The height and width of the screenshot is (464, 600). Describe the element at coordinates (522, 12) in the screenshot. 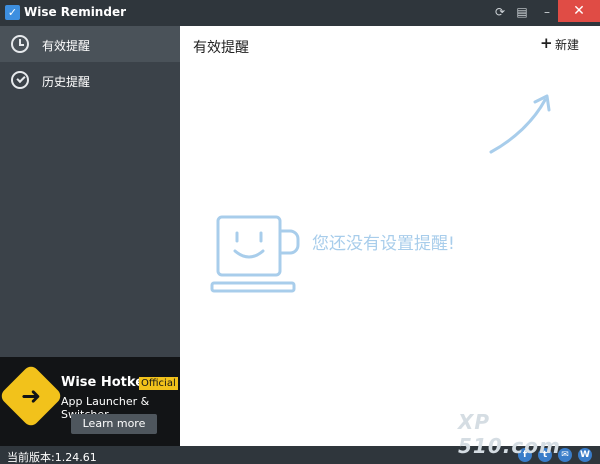

I see `menu-icon: ▤` at that location.